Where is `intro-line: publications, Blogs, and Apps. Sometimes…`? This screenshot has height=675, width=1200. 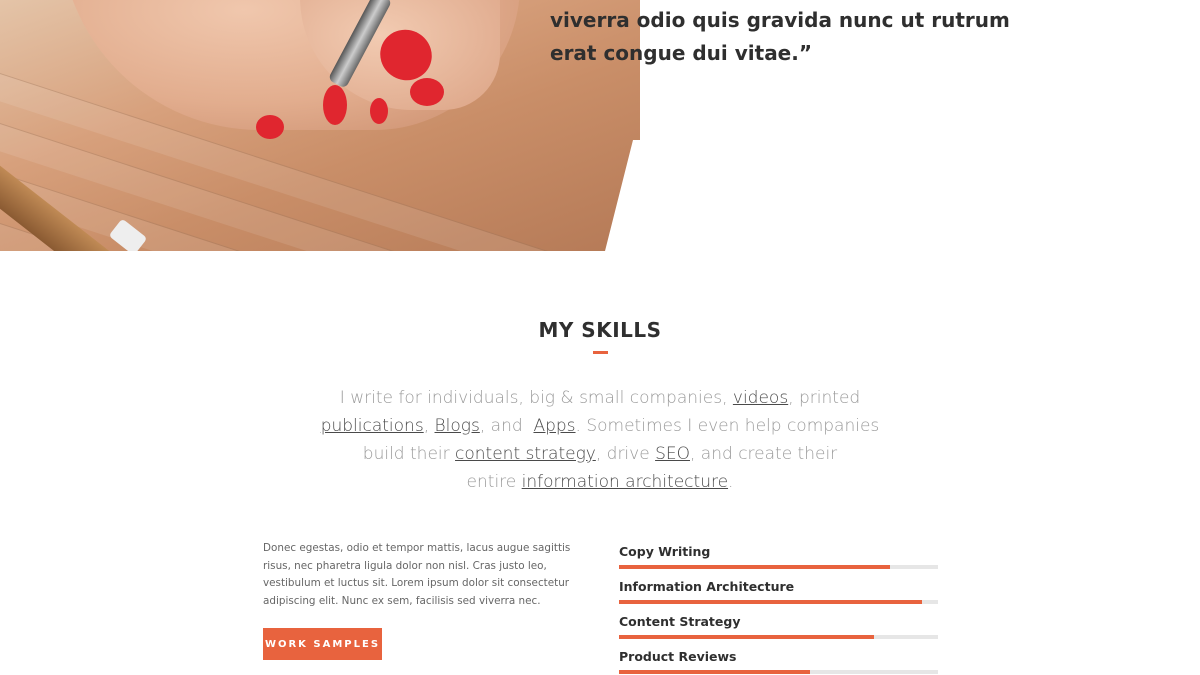 intro-line: publications, Blogs, and Apps. Sometimes… is located at coordinates (600, 426).